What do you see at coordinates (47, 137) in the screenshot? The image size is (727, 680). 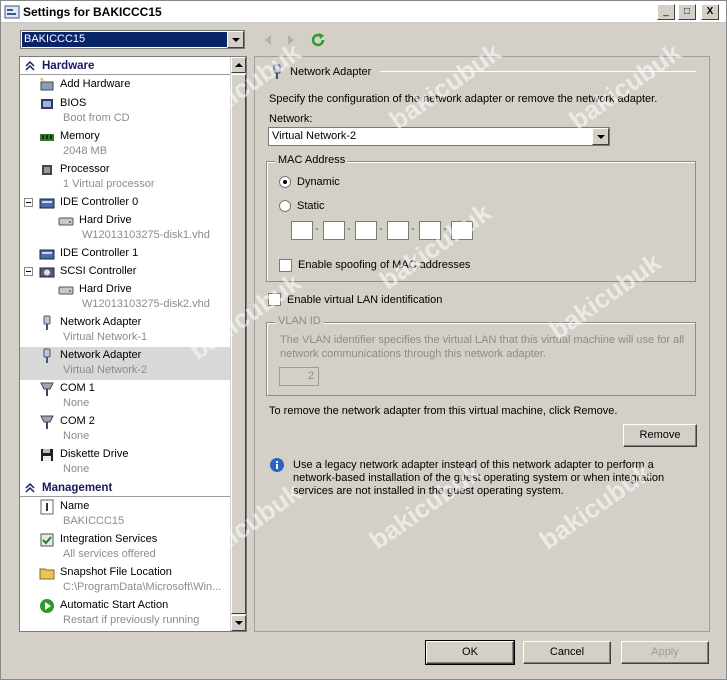 I see `memory-icon` at bounding box center [47, 137].